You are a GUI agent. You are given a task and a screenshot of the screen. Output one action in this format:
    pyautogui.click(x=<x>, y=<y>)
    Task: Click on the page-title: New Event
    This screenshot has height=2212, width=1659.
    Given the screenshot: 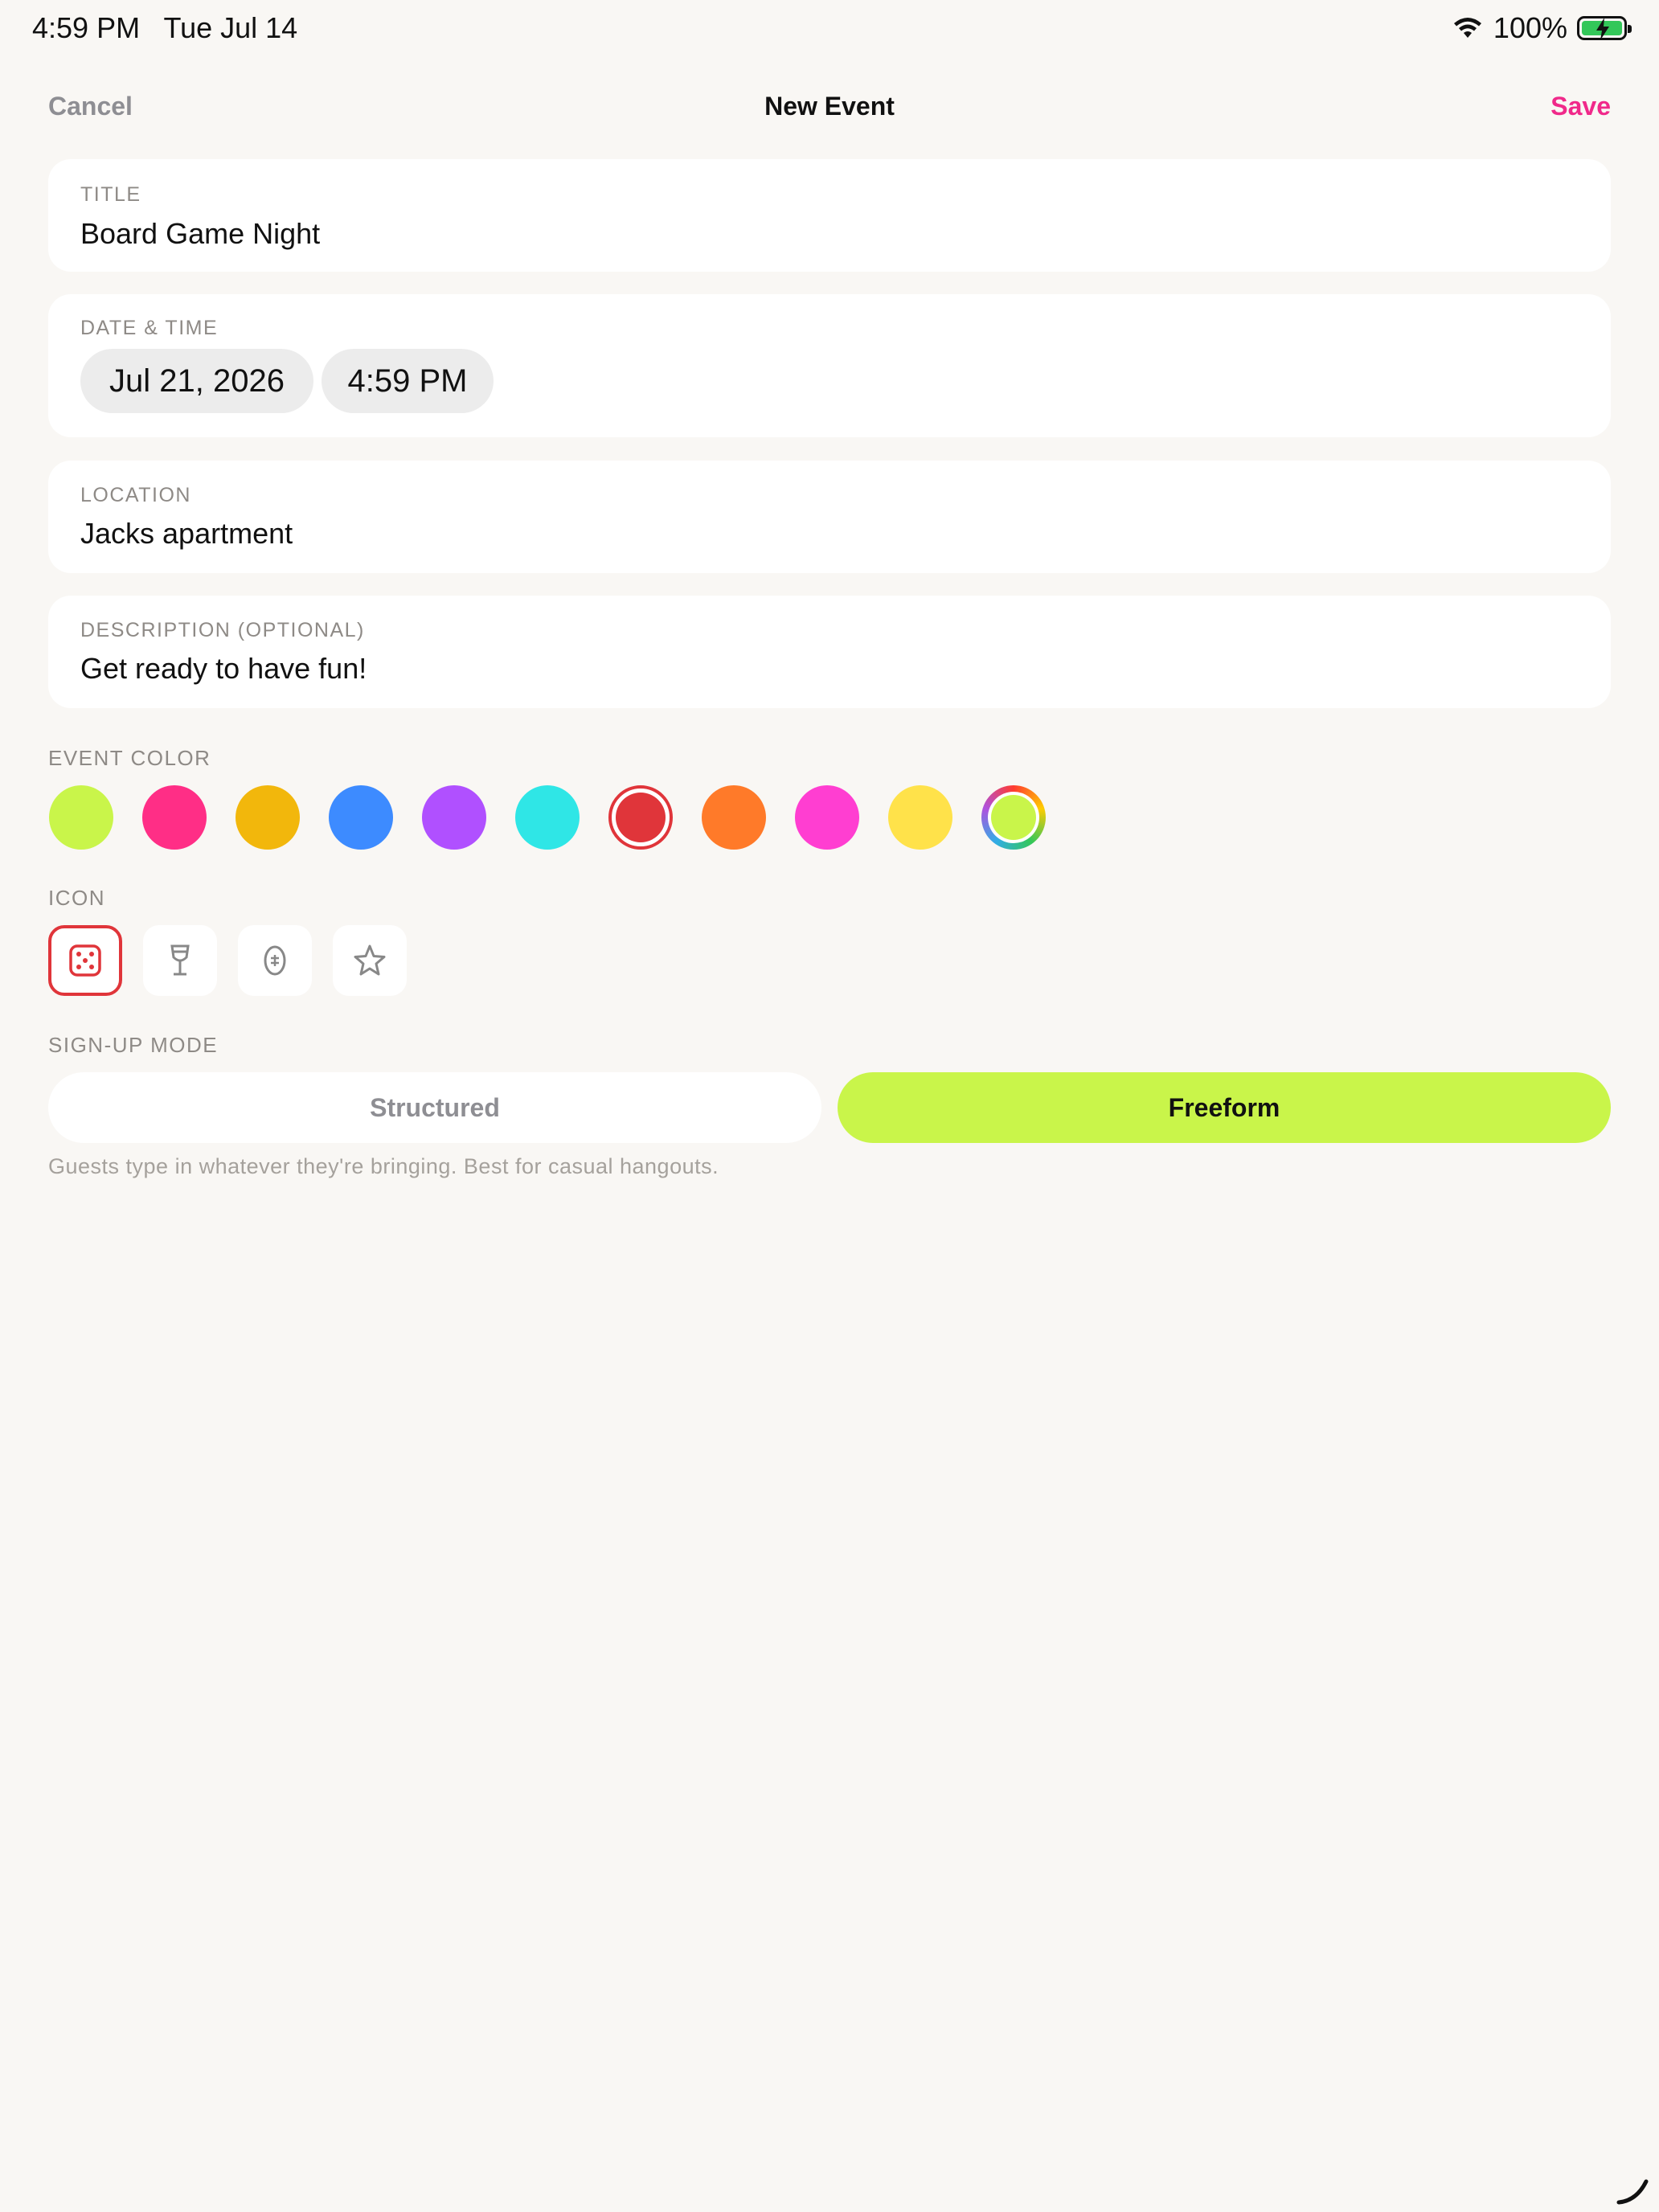 What is the action you would take?
    pyautogui.click(x=829, y=106)
    